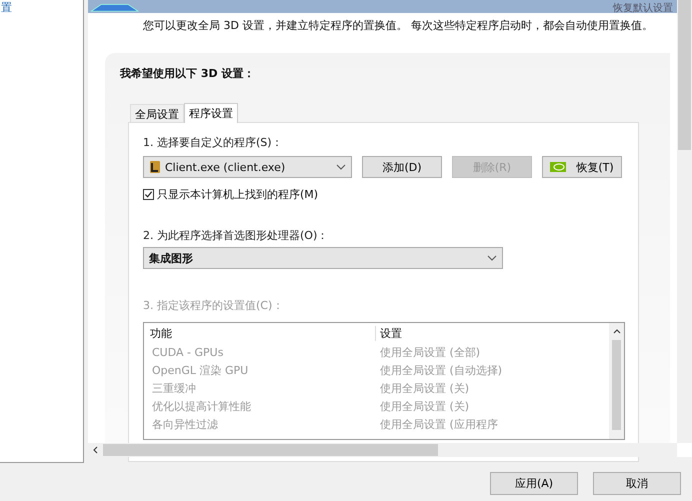 The width and height of the screenshot is (692, 501). Describe the element at coordinates (185, 424) in the screenshot. I see `feature-cell-text: 各向异性过滤` at that location.